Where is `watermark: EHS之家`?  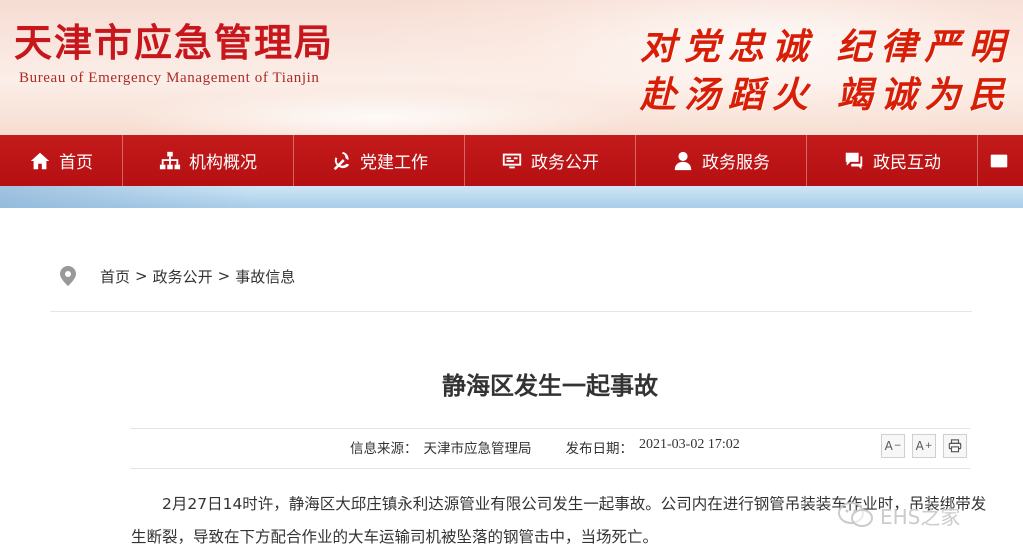
watermark: EHS之家 is located at coordinates (898, 515).